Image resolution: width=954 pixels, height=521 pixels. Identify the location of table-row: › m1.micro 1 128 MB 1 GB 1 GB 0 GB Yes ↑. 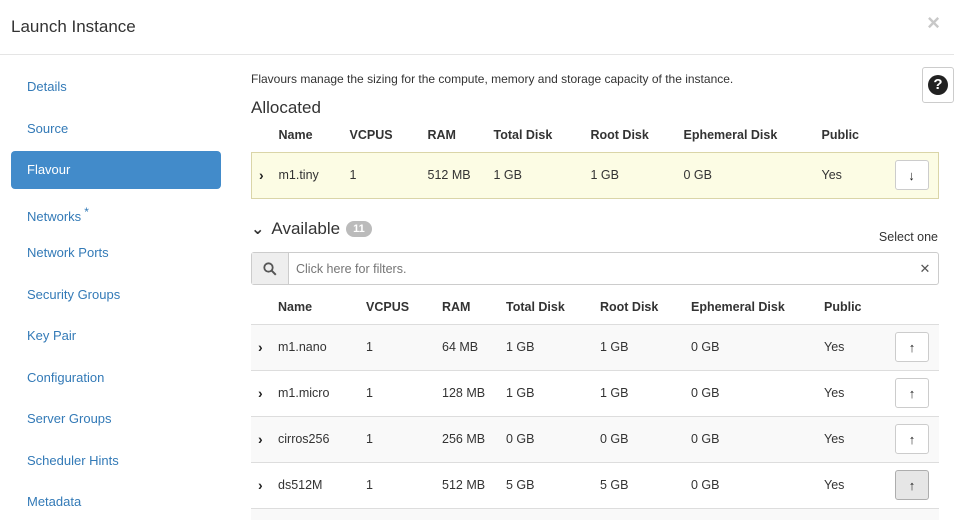
(595, 393).